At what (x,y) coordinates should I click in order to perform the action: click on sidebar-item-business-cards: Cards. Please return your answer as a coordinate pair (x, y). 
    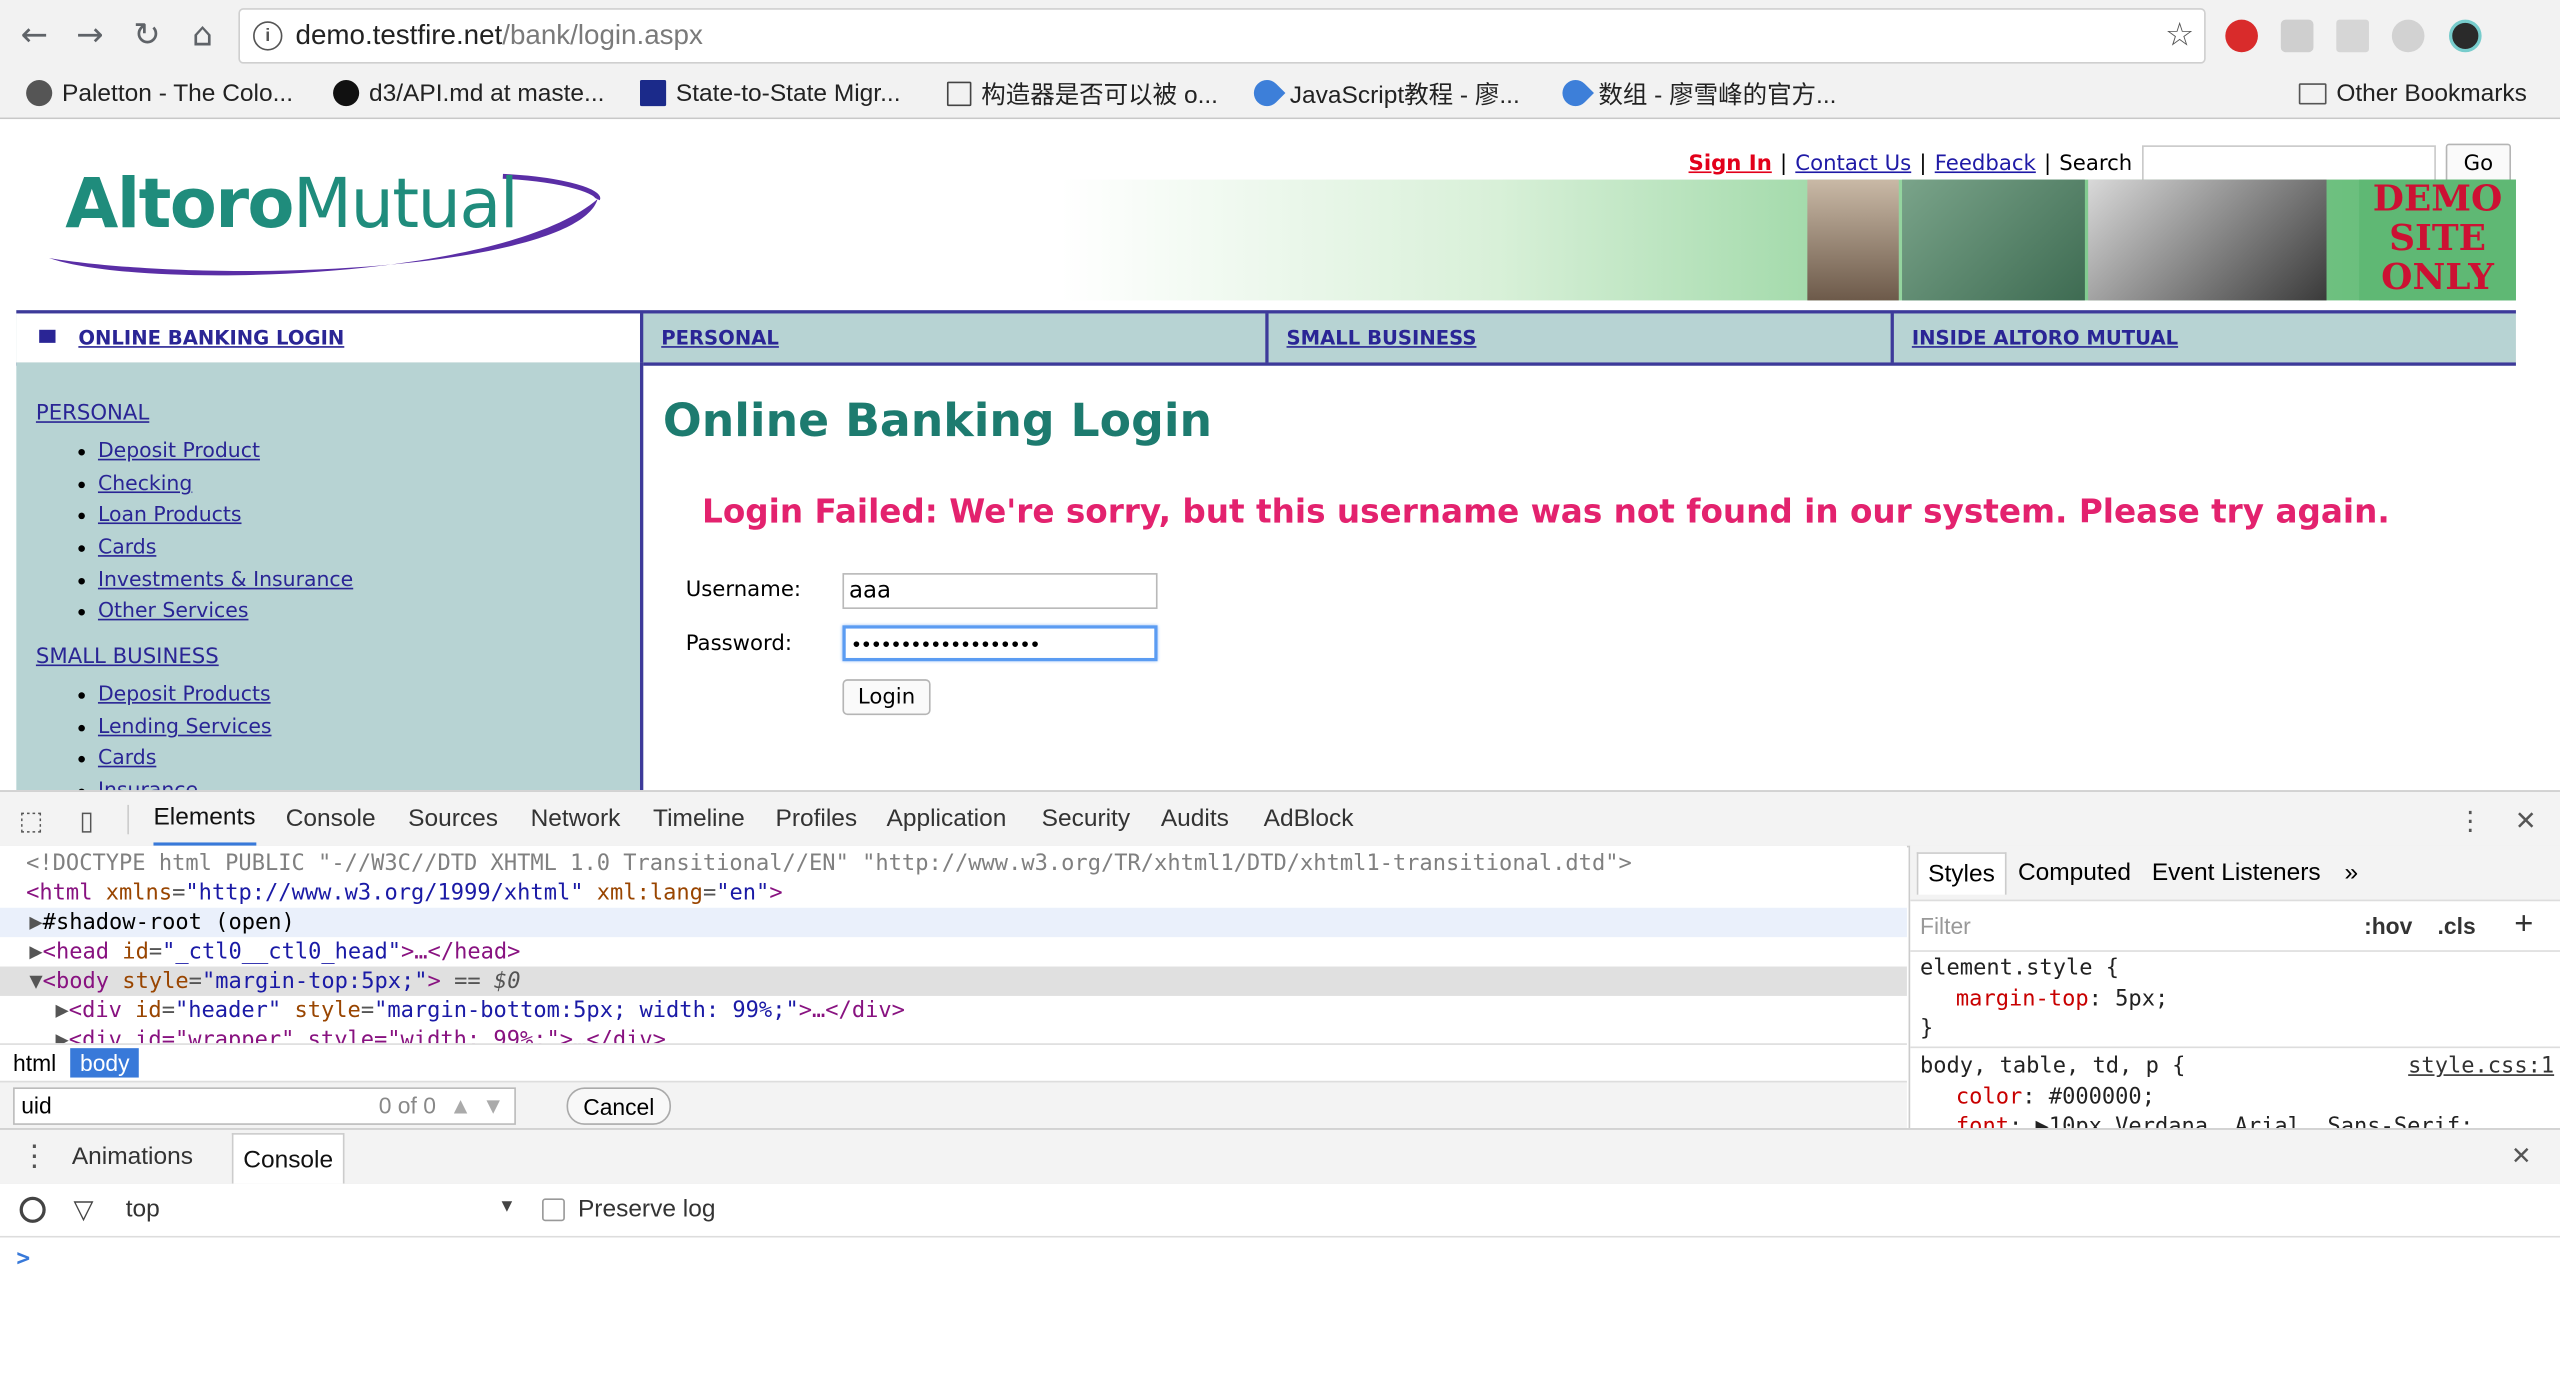
    Looking at the image, I should click on (117, 756).